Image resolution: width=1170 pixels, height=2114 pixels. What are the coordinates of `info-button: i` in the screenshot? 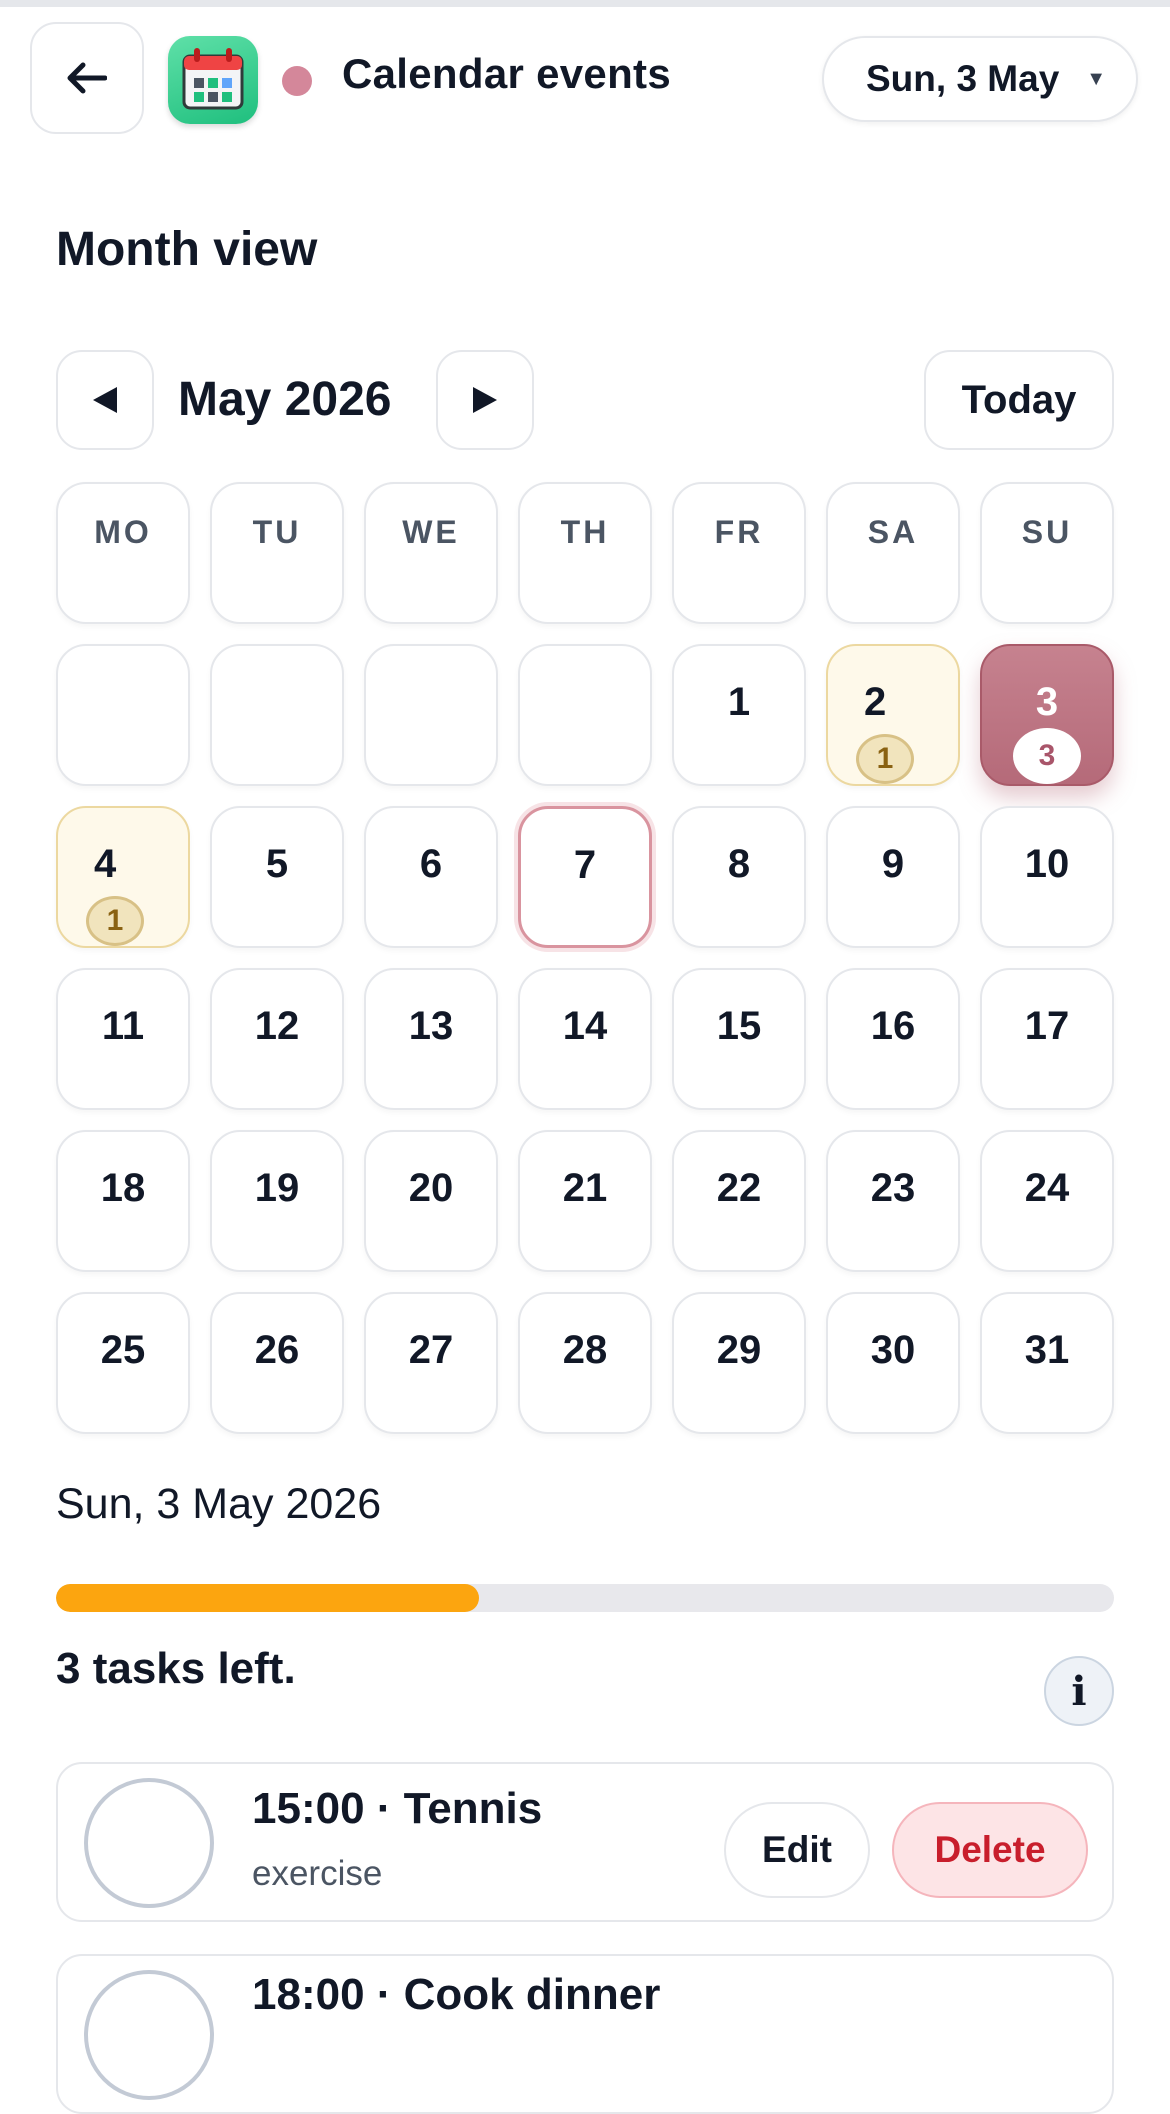 It's located at (1079, 1691).